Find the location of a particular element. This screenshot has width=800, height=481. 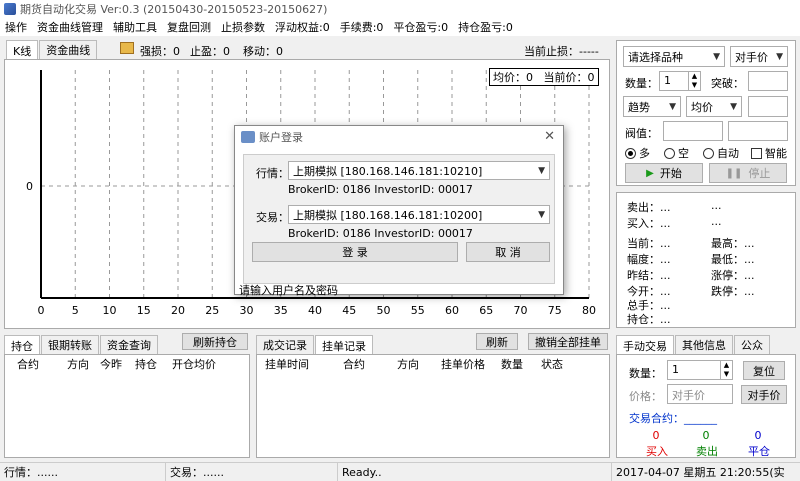

col-holding: 持仓 is located at coordinates (146, 364).